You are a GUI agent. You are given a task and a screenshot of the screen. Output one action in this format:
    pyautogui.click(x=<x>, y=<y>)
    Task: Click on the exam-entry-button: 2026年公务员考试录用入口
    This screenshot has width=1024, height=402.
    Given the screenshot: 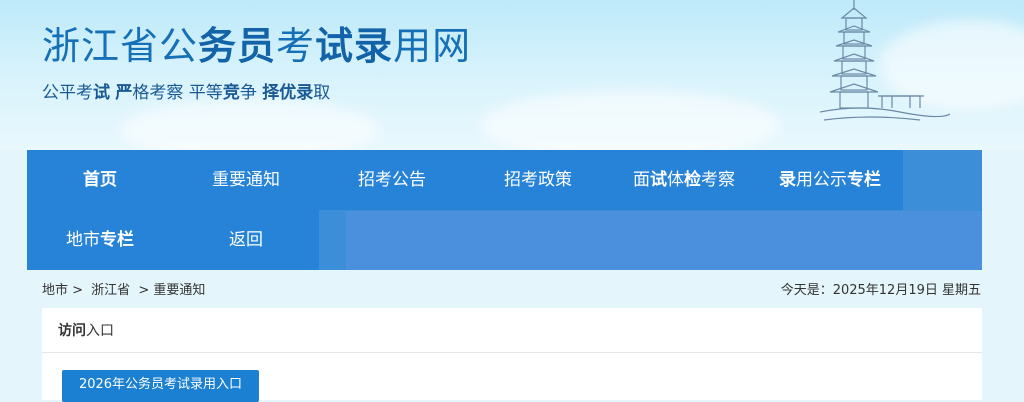 What is the action you would take?
    pyautogui.click(x=160, y=386)
    